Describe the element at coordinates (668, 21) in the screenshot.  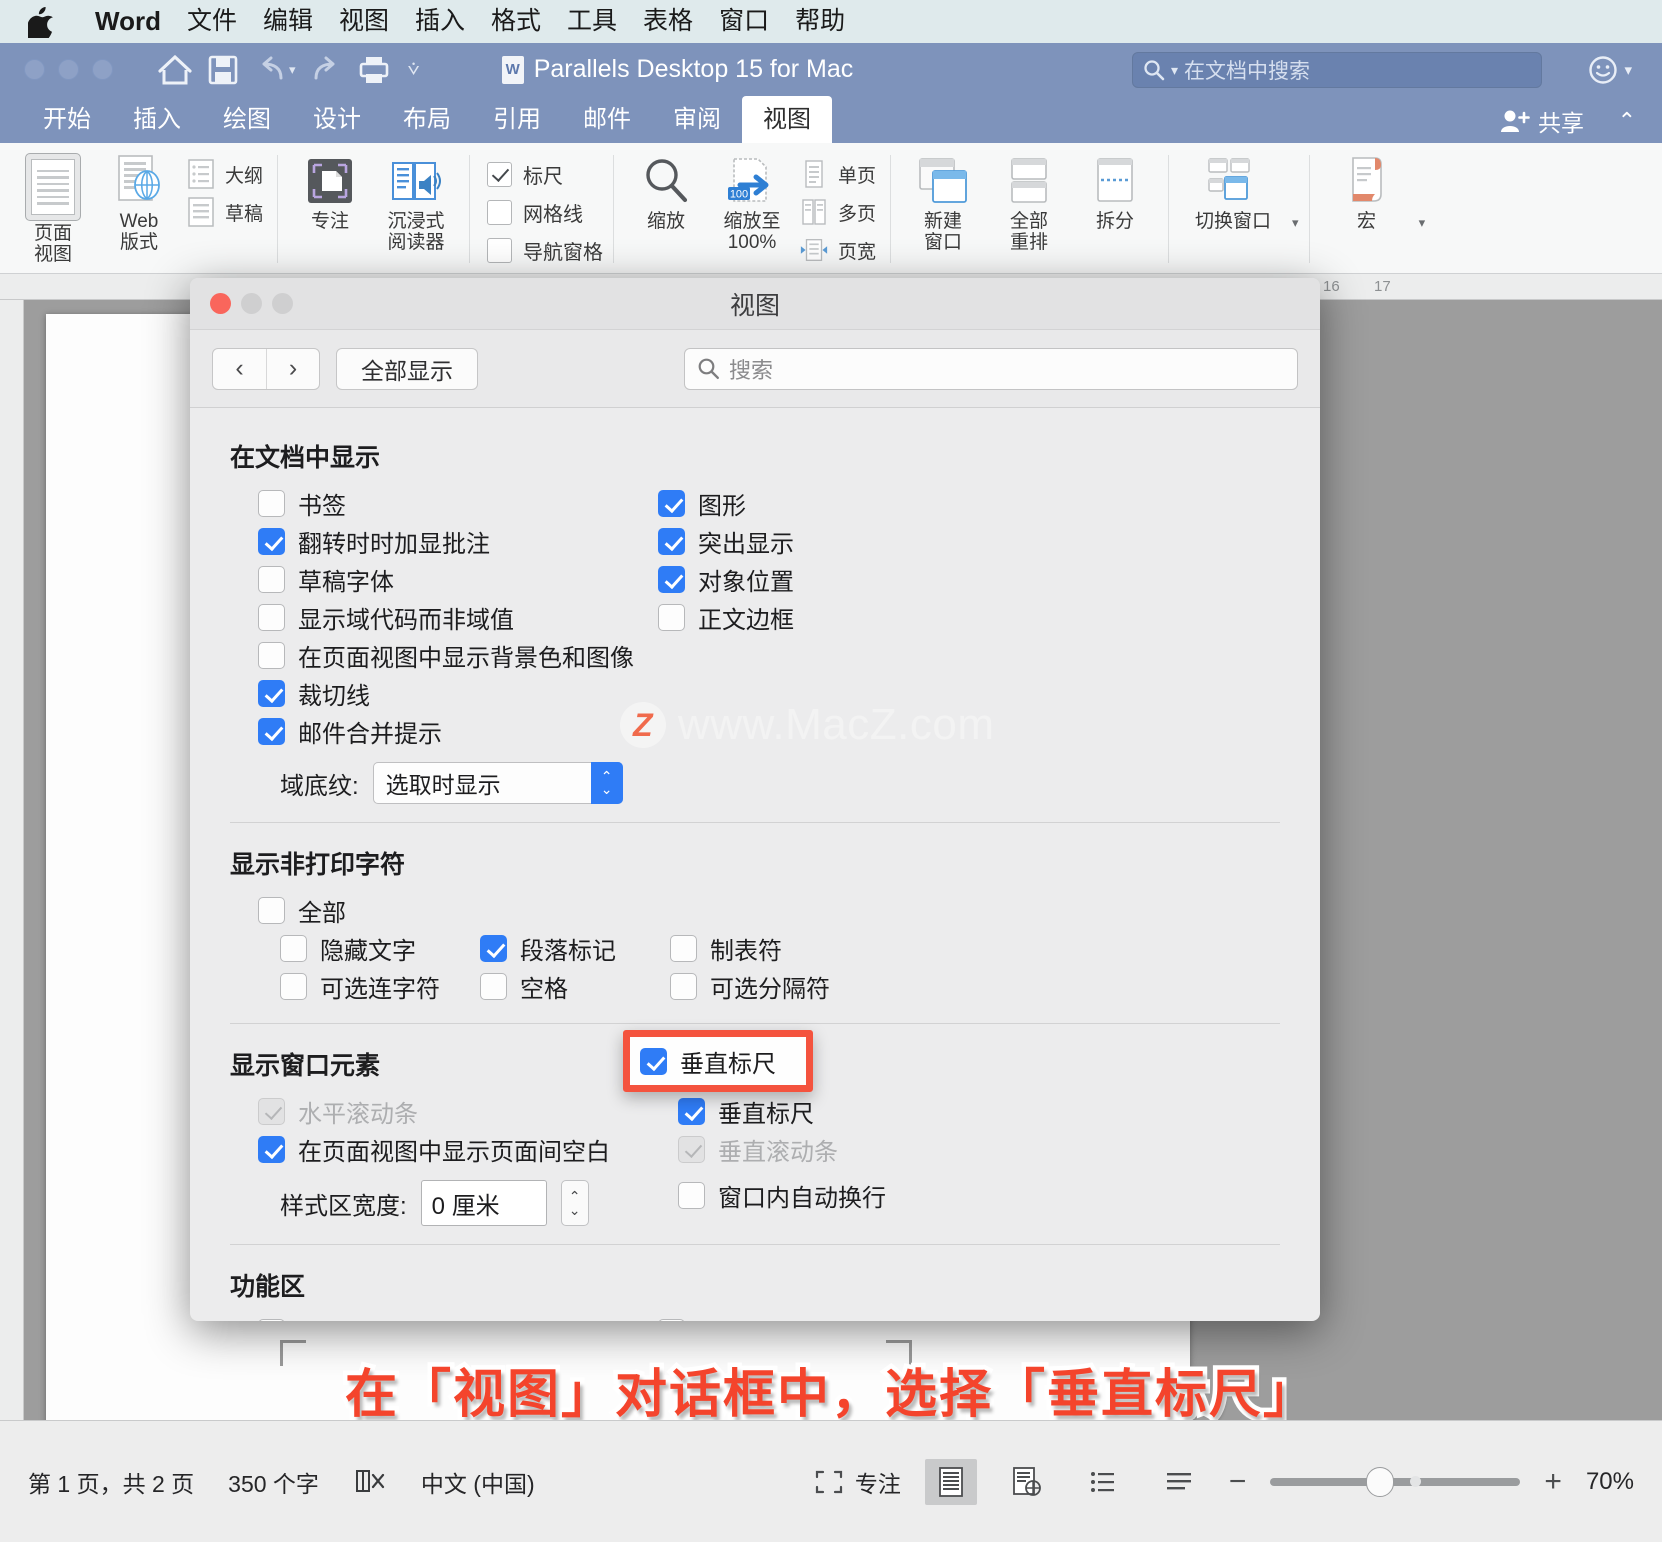
I see `menu-item-table: 表格` at that location.